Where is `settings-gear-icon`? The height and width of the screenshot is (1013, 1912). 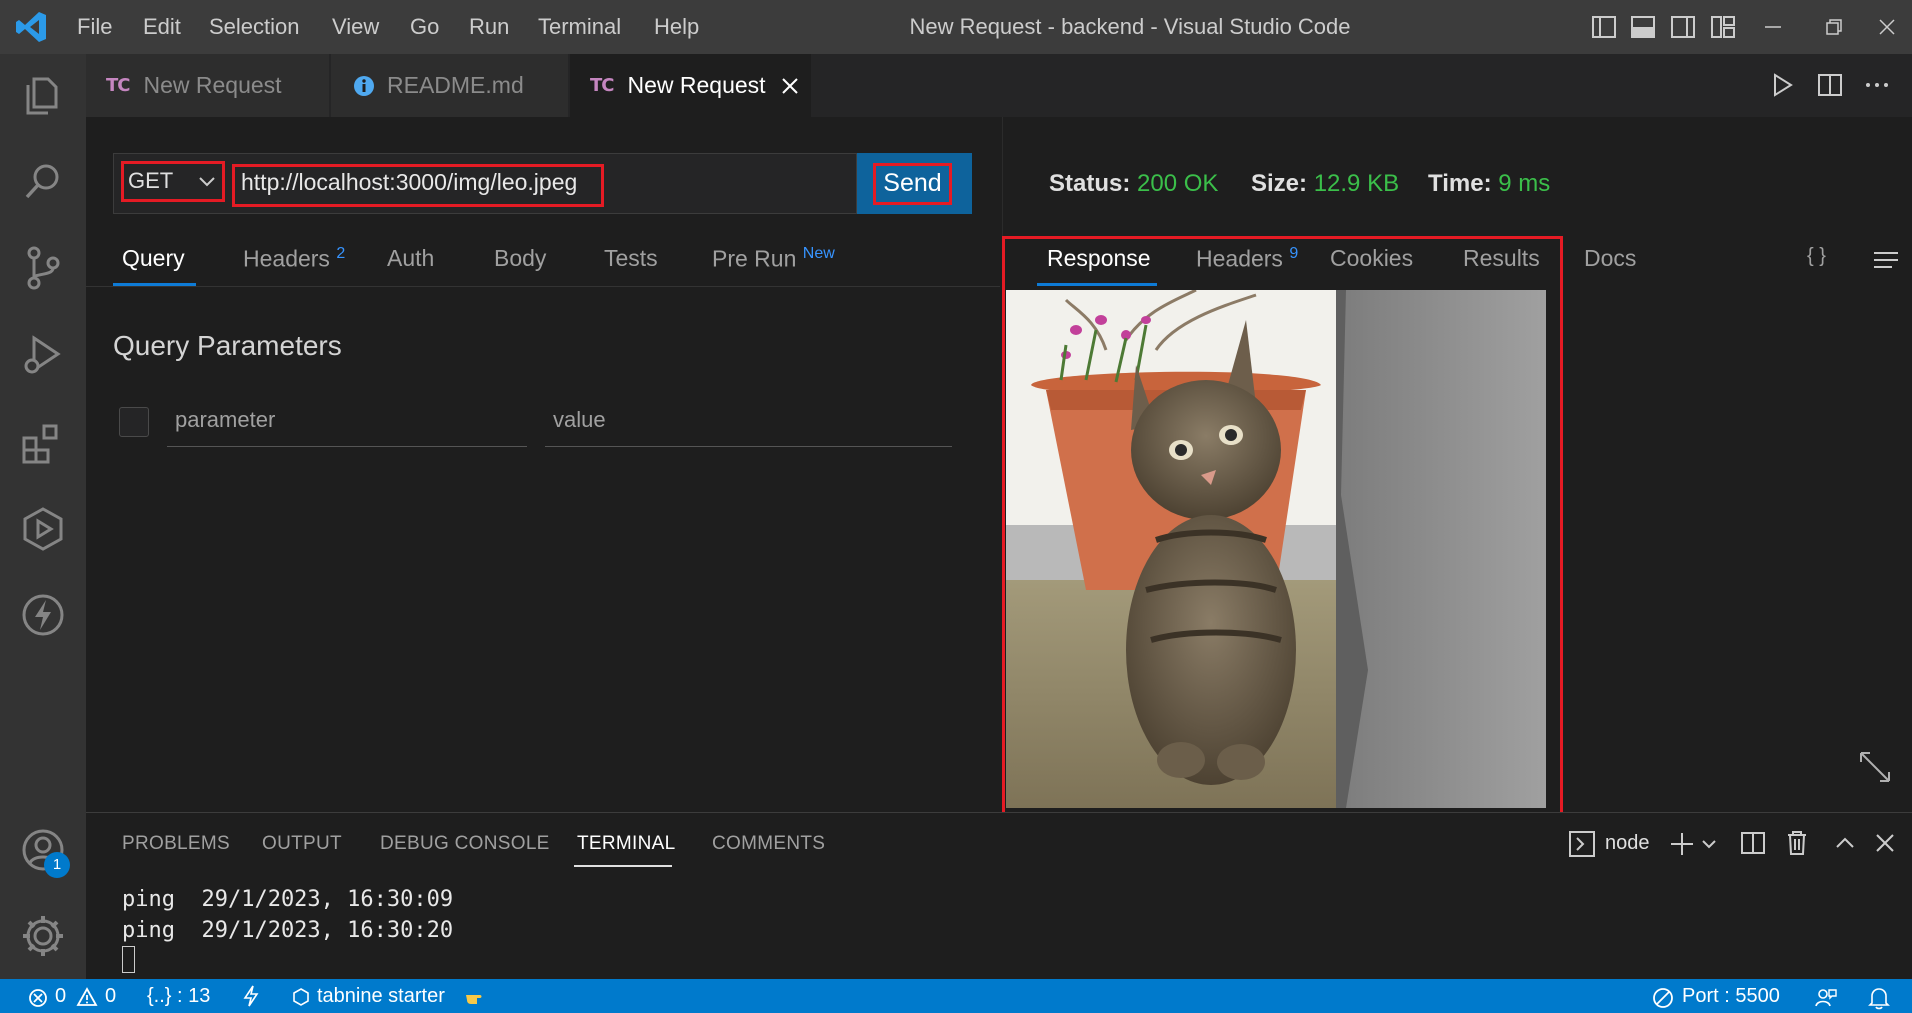 settings-gear-icon is located at coordinates (43, 936).